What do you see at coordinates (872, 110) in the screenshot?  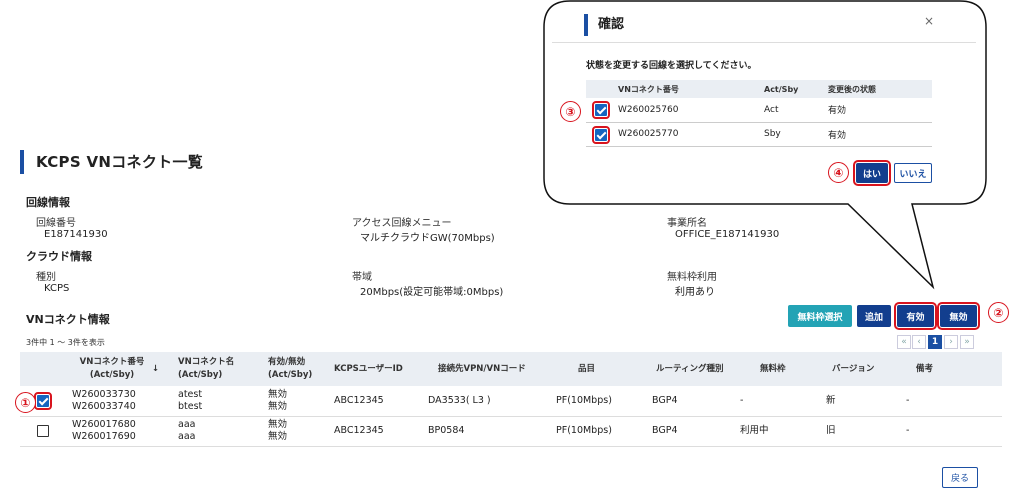 I see `dialog-row-1-state: 有効` at bounding box center [872, 110].